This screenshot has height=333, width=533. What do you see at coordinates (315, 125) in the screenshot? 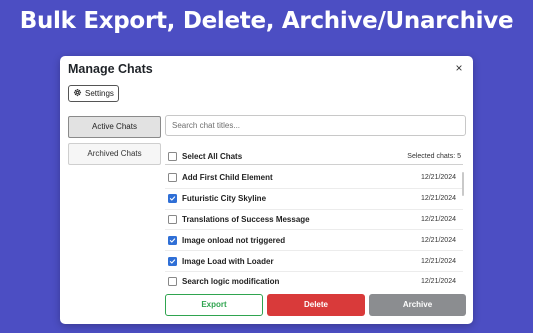
I see `search-input` at bounding box center [315, 125].